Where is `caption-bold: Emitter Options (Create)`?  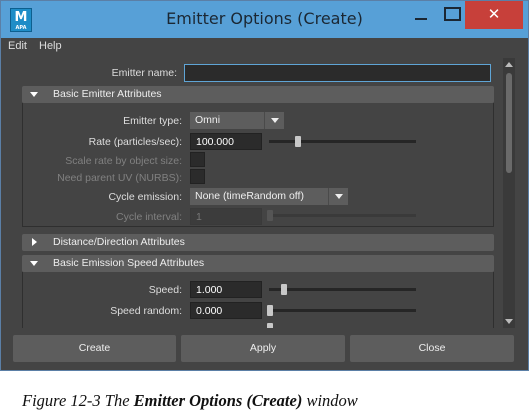 caption-bold: Emitter Options (Create) is located at coordinates (218, 400).